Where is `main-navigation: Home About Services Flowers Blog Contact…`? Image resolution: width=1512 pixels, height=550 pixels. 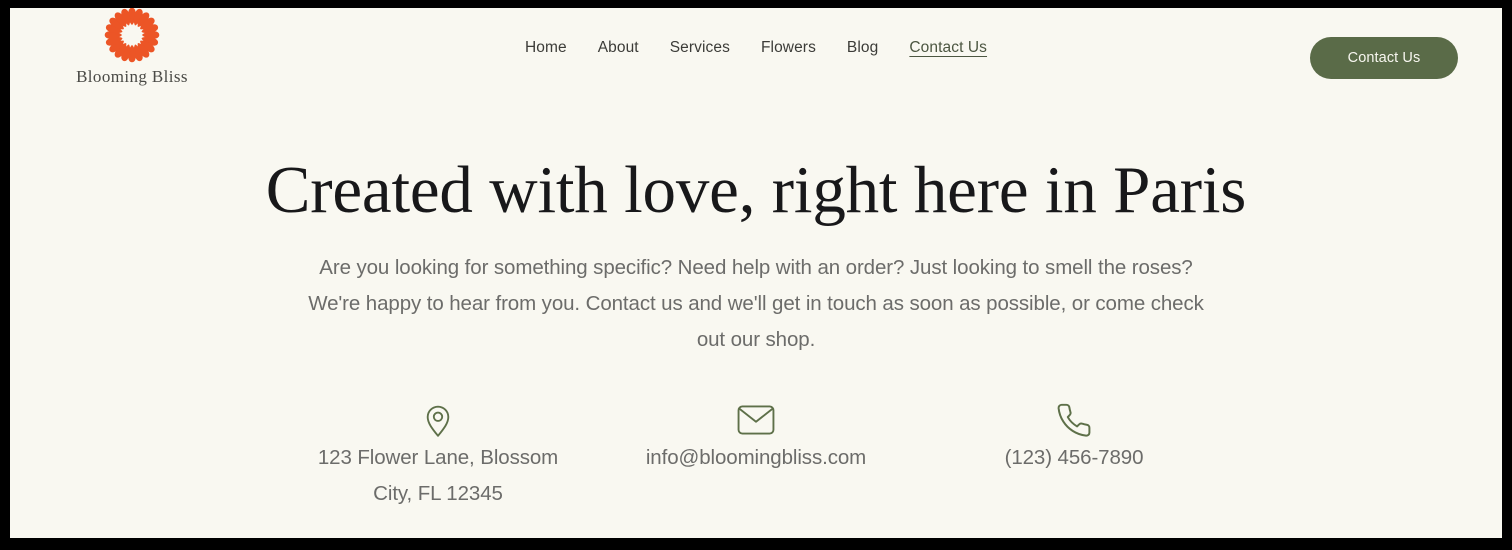 main-navigation: Home About Services Flowers Blog Contact… is located at coordinates (756, 48).